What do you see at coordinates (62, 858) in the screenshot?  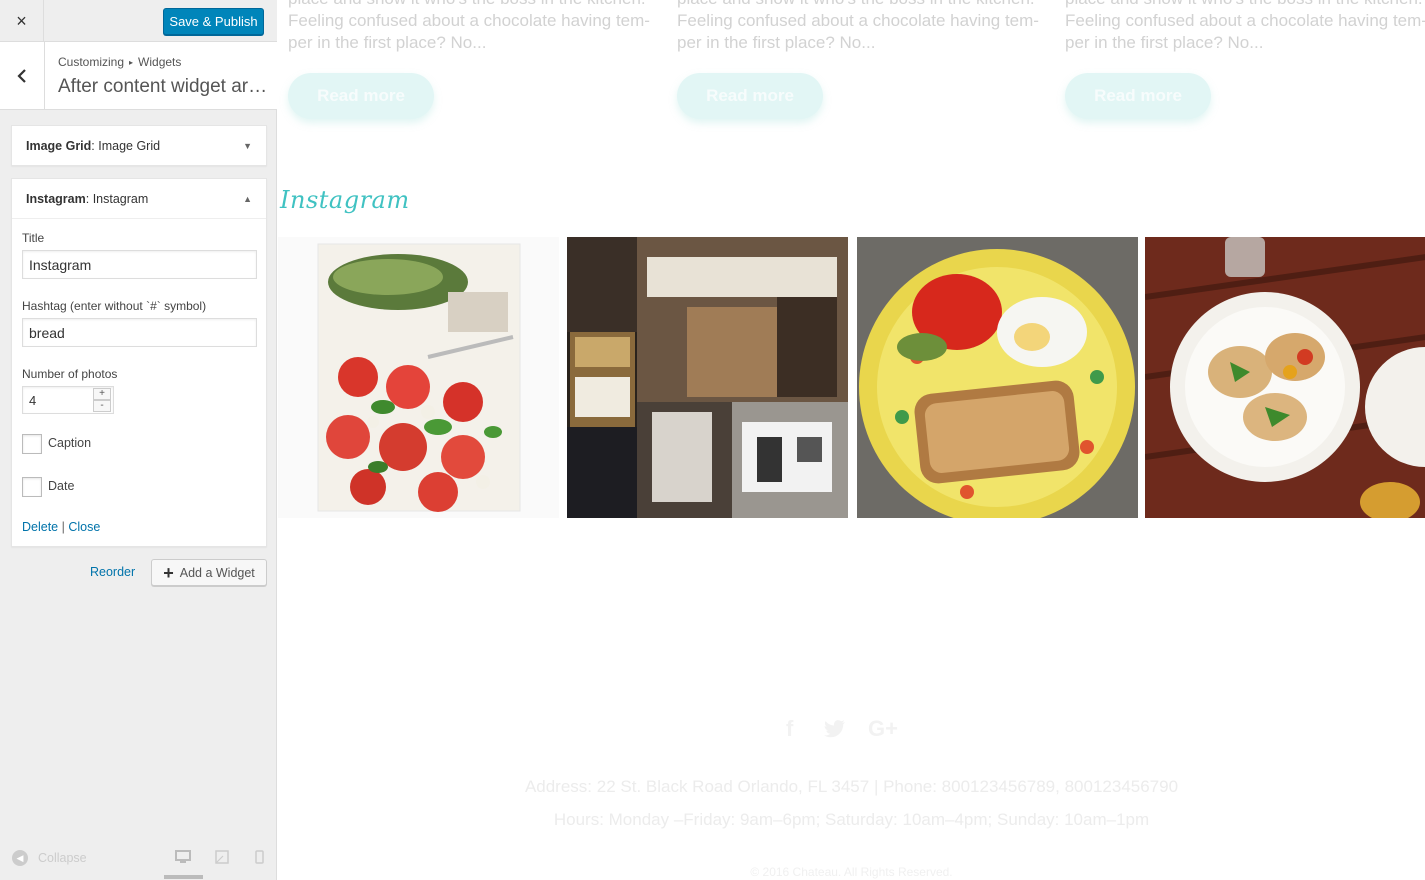 I see `collapse-label: Collapse` at bounding box center [62, 858].